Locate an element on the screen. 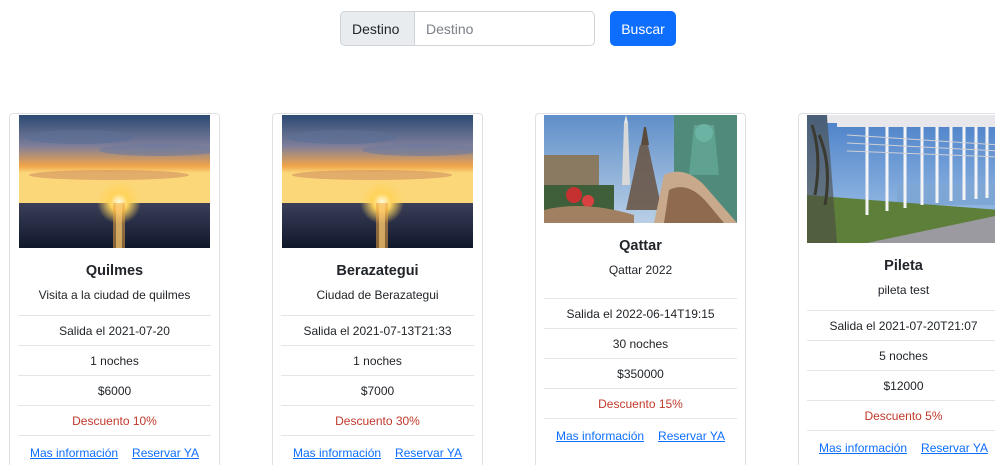 The height and width of the screenshot is (465, 995). discount: Descuento 15% is located at coordinates (640, 403).